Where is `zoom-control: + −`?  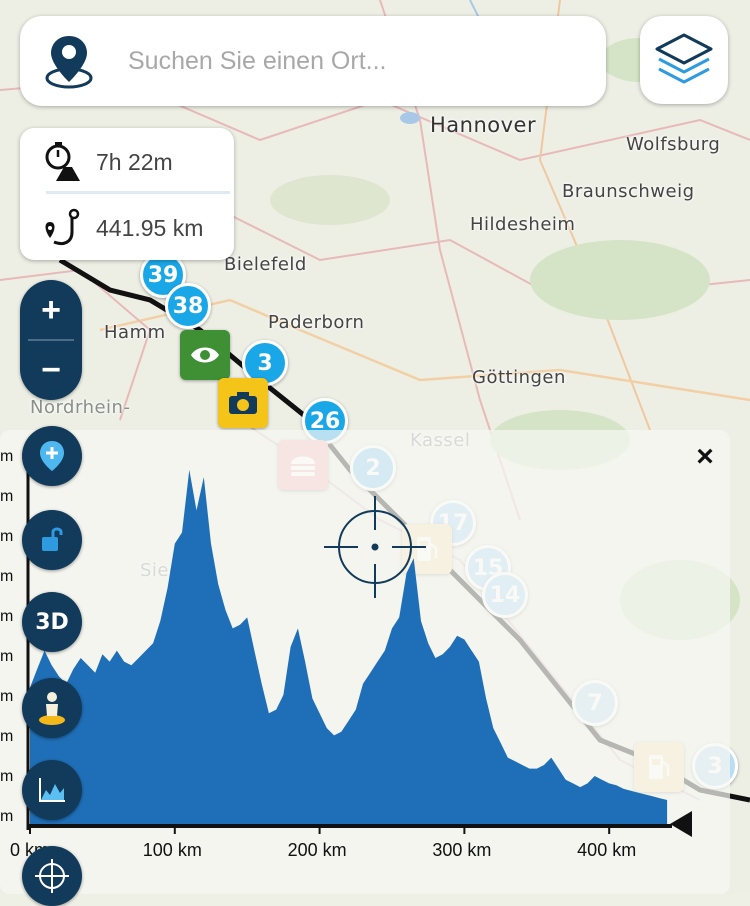
zoom-control: + − is located at coordinates (51, 340).